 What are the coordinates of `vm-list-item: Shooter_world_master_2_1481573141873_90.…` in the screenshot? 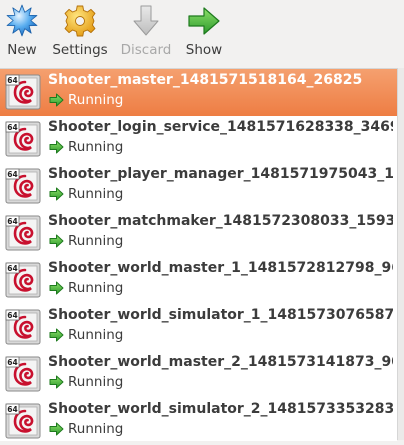 It's located at (198, 374).